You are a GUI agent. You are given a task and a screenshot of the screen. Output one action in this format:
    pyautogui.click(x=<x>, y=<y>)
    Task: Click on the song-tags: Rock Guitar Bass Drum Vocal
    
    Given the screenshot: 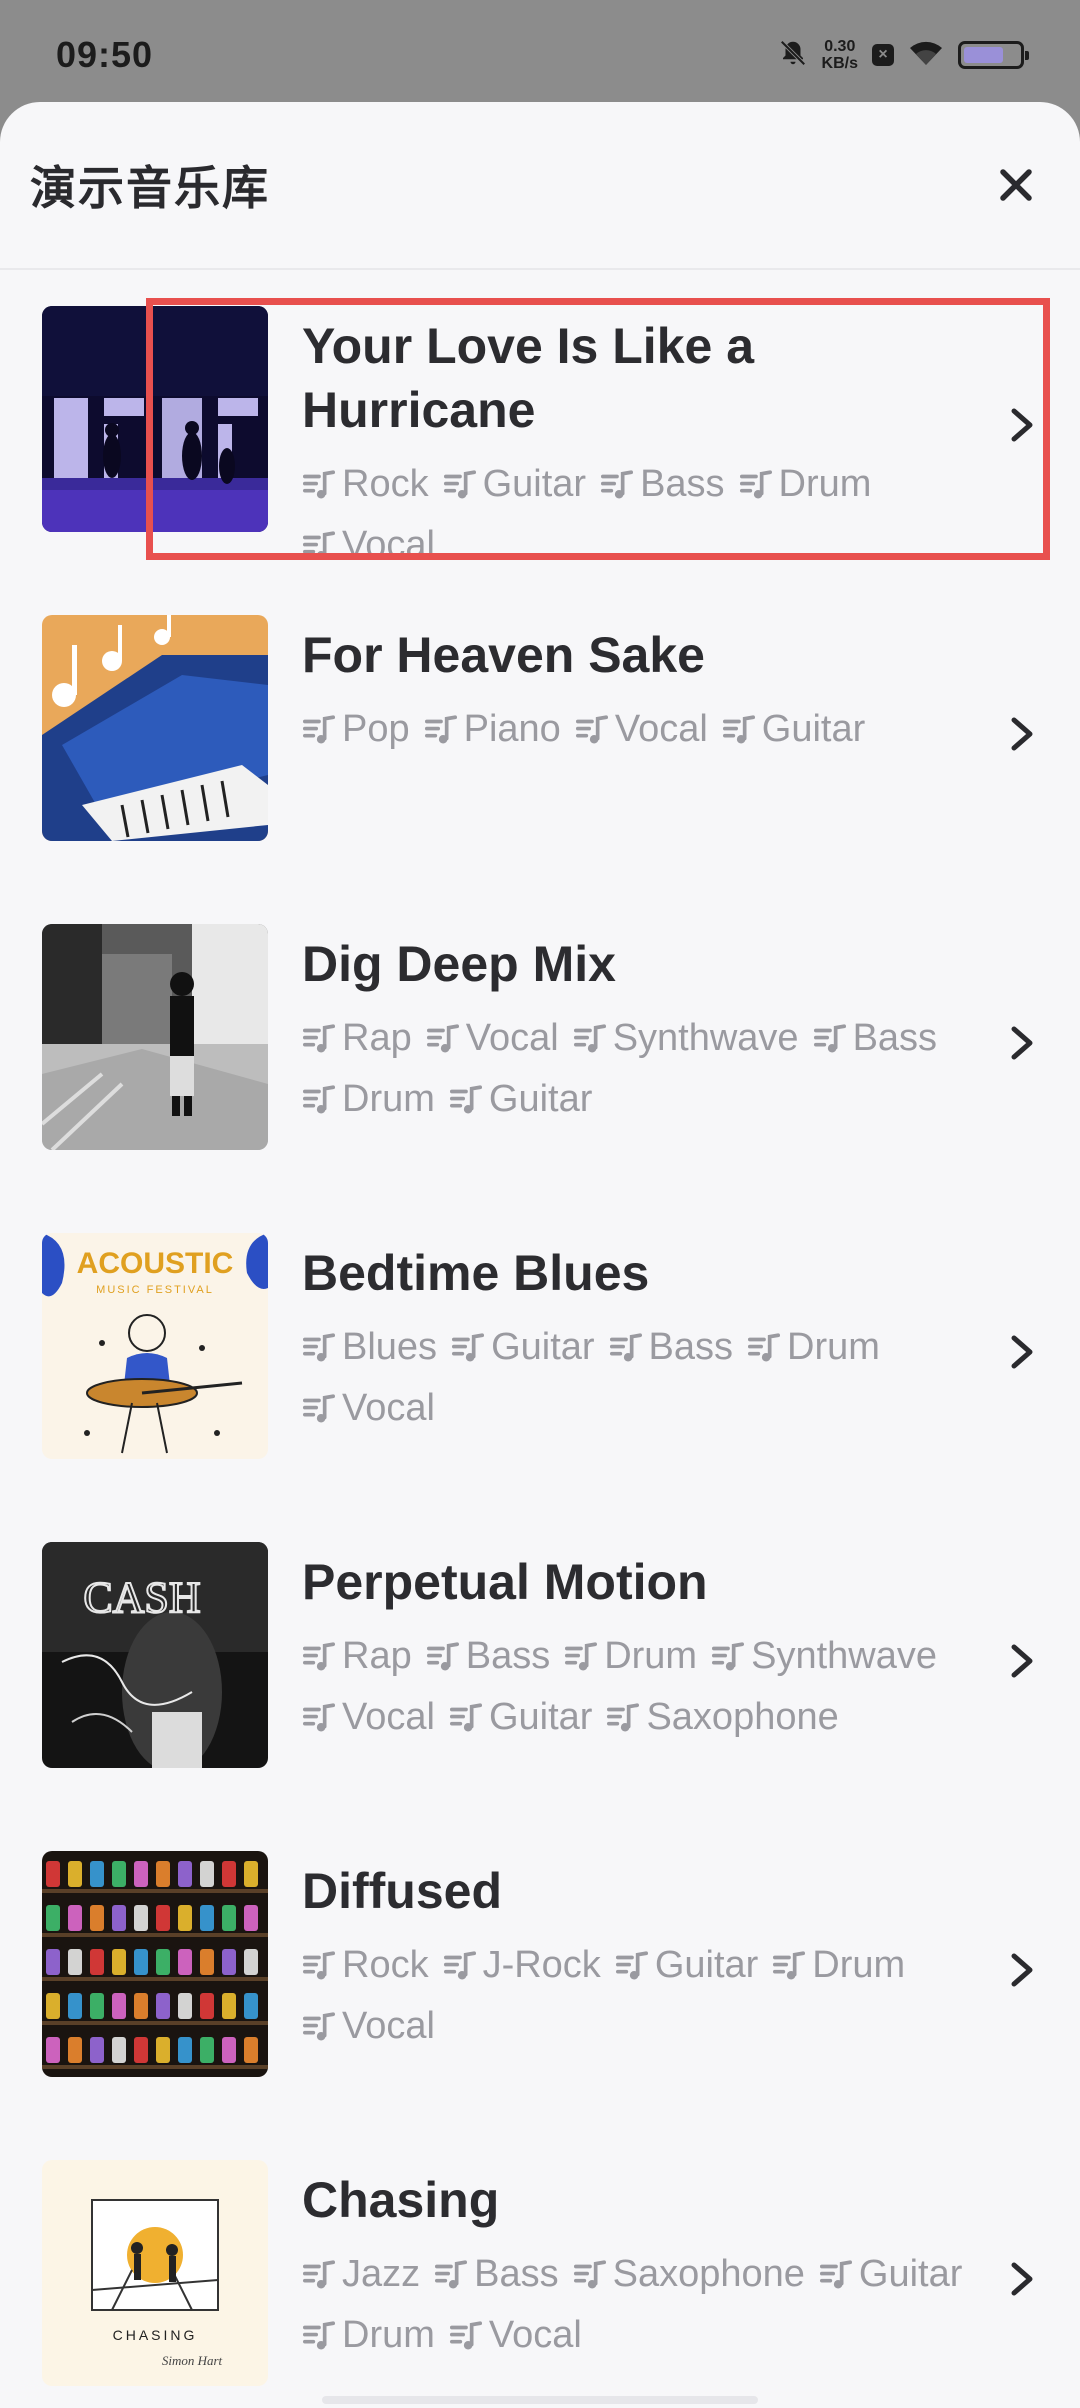 What is the action you would take?
    pyautogui.click(x=642, y=515)
    